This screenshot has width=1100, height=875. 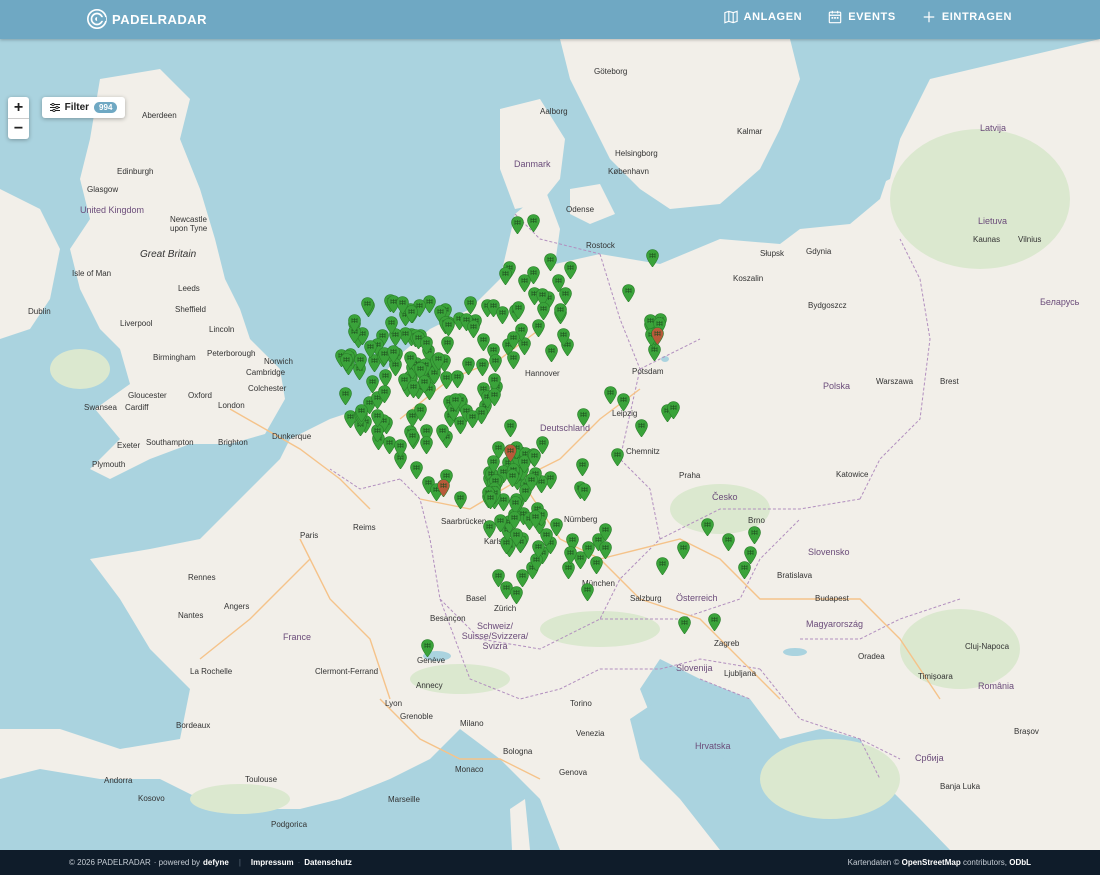 What do you see at coordinates (690, 475) in the screenshot?
I see `label-praha: Praha` at bounding box center [690, 475].